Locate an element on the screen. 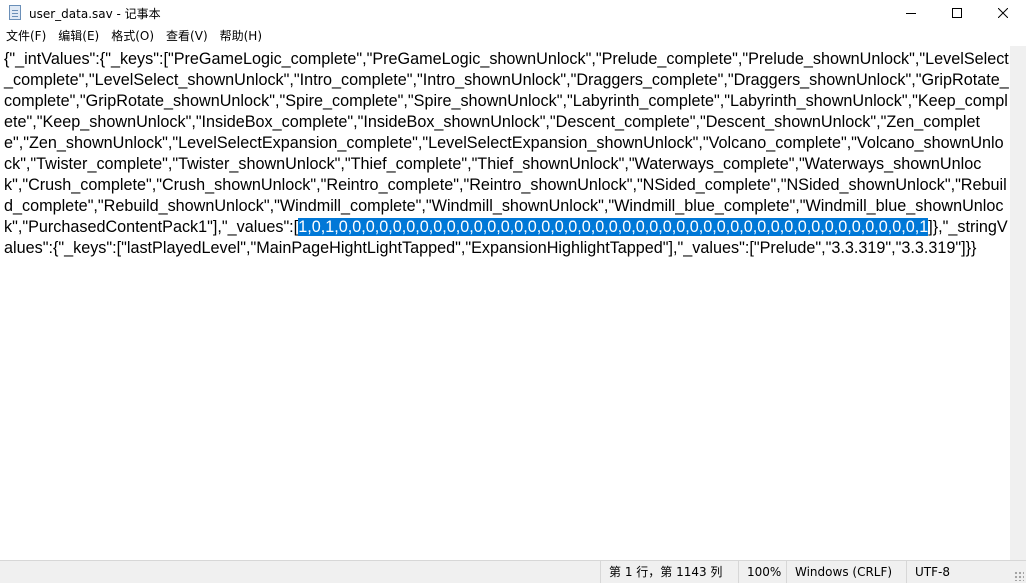 The height and width of the screenshot is (583, 1026). zoom-level: 100% is located at coordinates (762, 572).